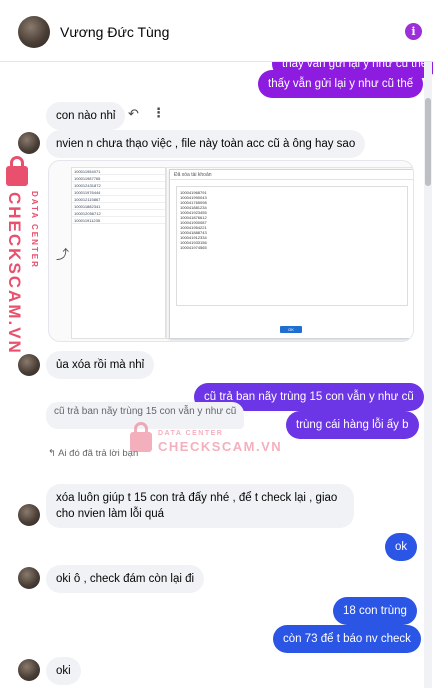  Describe the element at coordinates (34, 32) in the screenshot. I see `contact-avatar` at that location.